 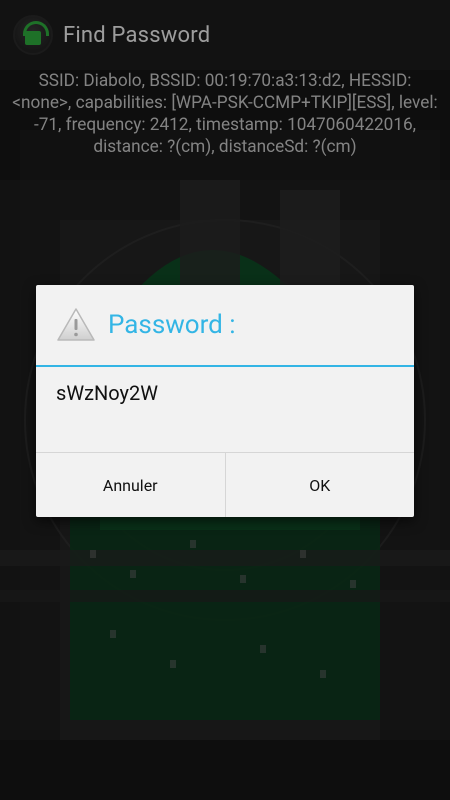 What do you see at coordinates (319, 485) in the screenshot?
I see `ok-button: OK` at bounding box center [319, 485].